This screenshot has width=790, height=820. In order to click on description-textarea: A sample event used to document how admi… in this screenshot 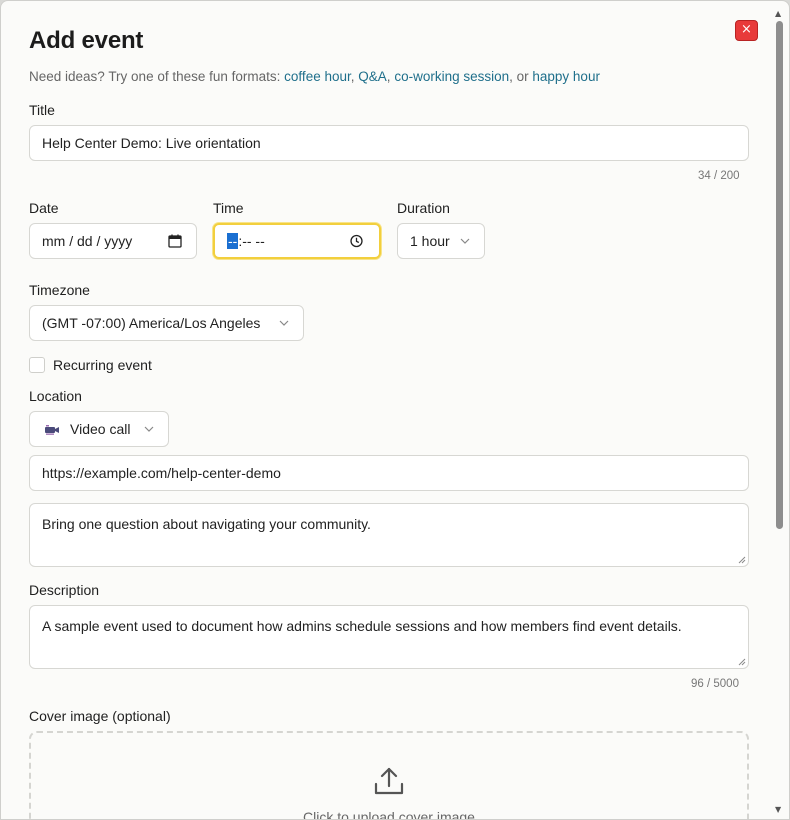, I will do `click(389, 637)`.